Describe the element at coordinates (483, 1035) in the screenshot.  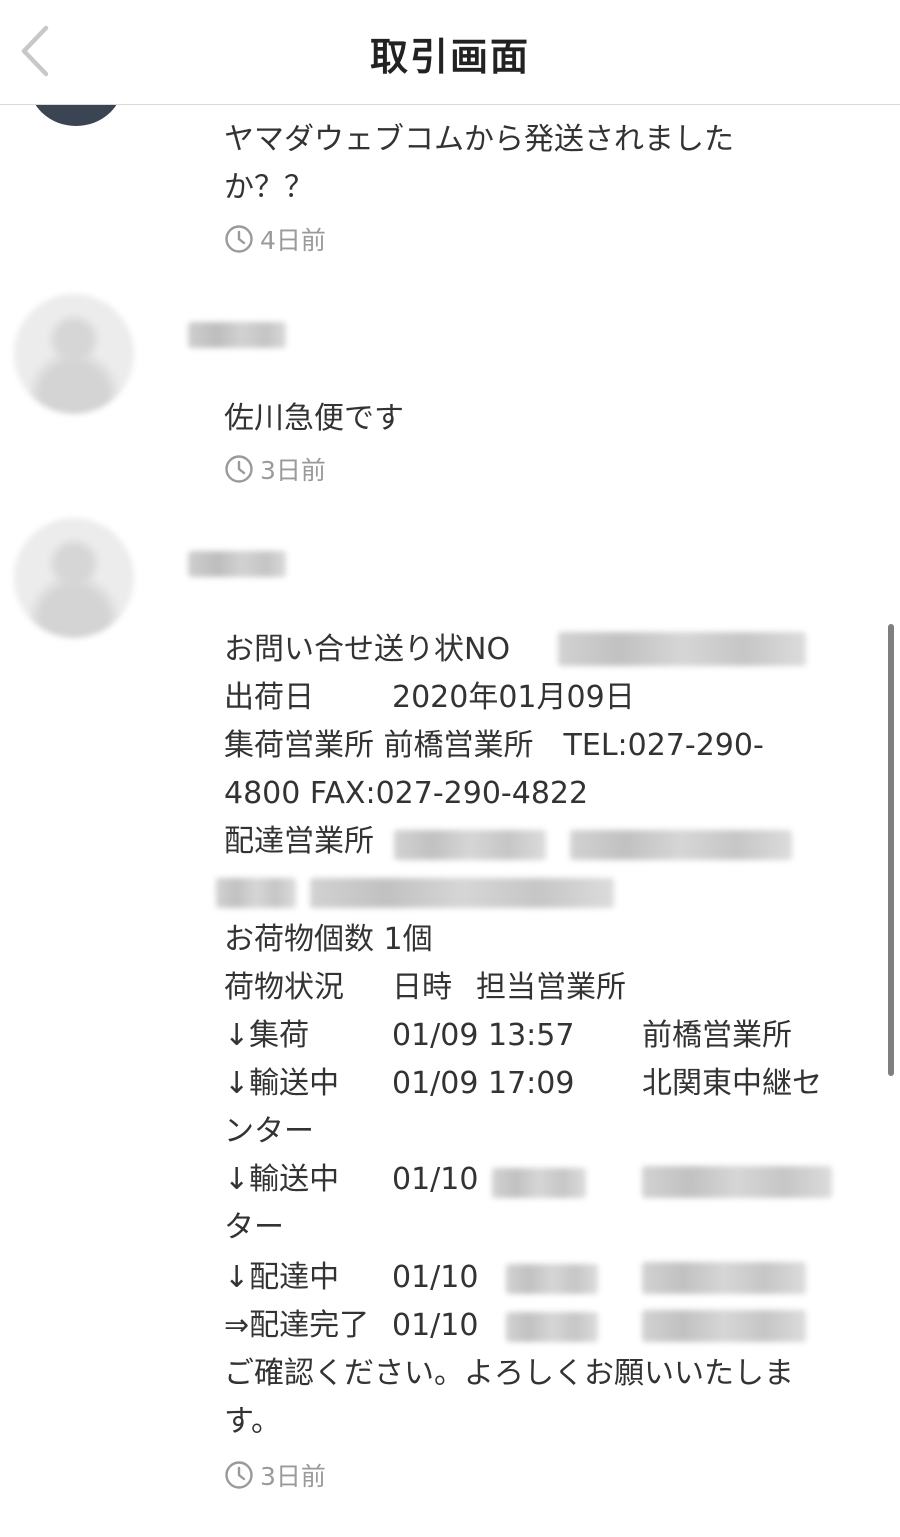
I see `status-row-datetime: 01/09 13:57` at that location.